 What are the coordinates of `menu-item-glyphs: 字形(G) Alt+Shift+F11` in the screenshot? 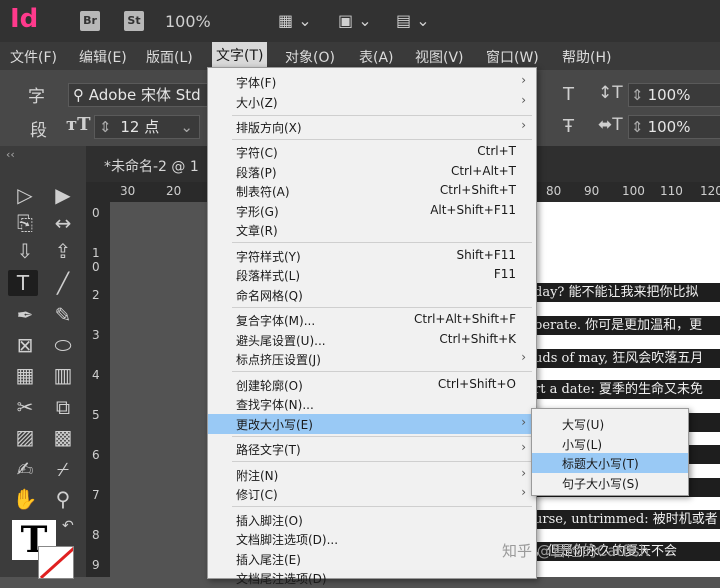 It's located at (372, 211).